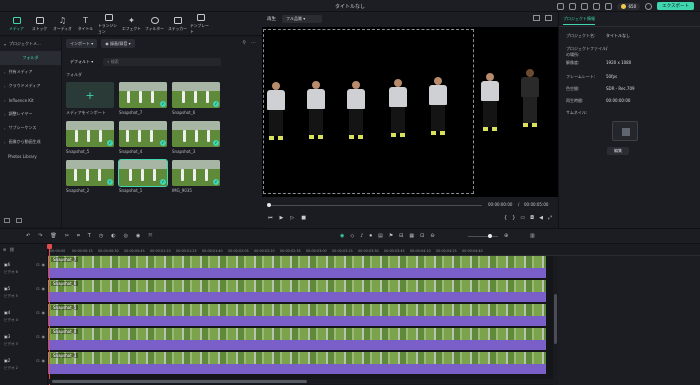  Describe the element at coordinates (11, 249) in the screenshot. I see `link-icon: ⛓` at that location.